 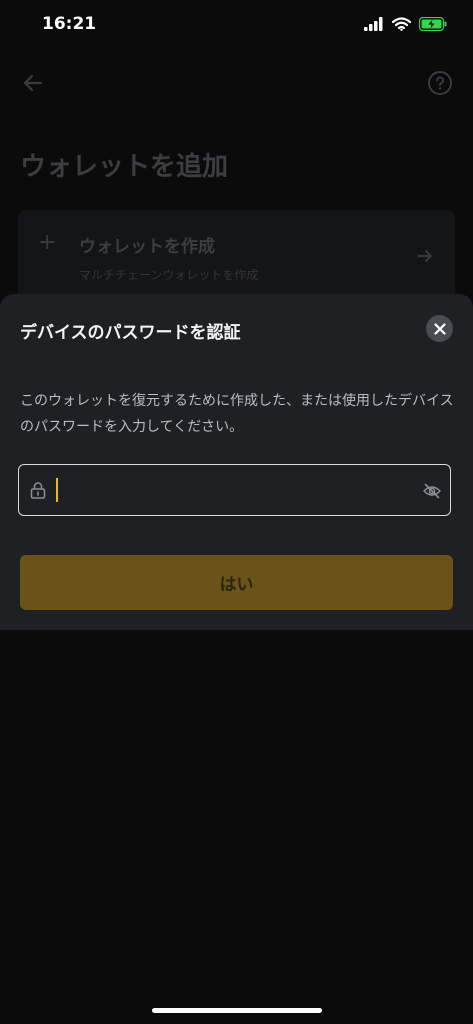 What do you see at coordinates (432, 491) in the screenshot?
I see `eye-off-icon` at bounding box center [432, 491].